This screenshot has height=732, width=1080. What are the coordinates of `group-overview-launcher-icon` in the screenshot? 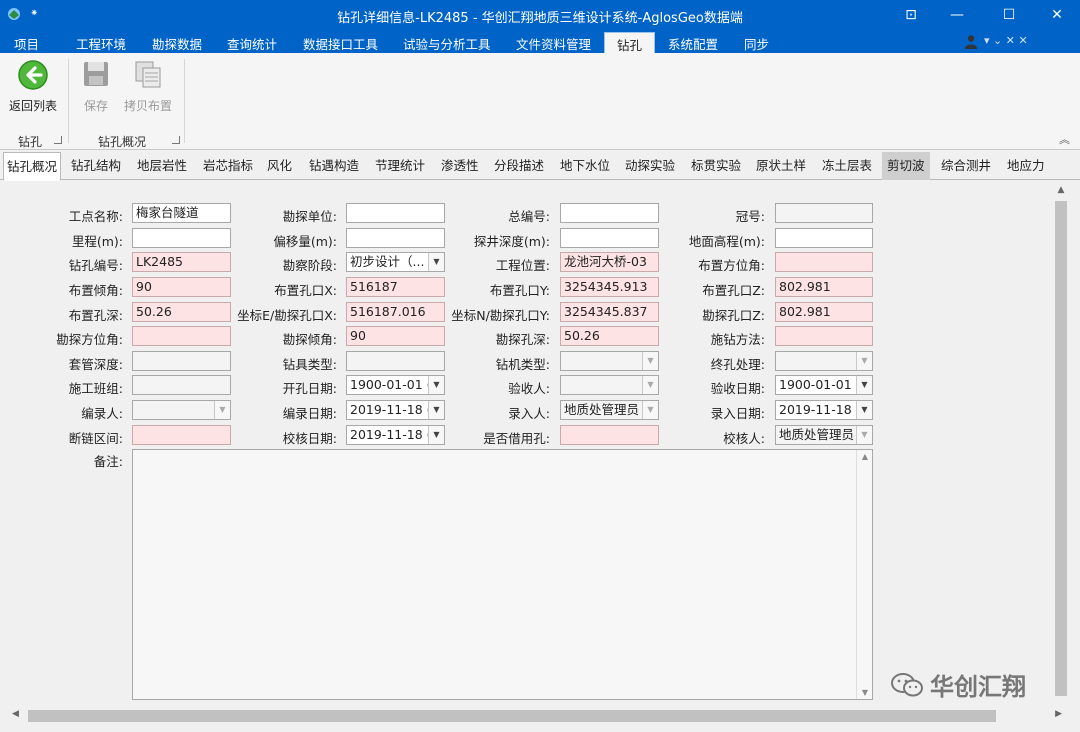 It's located at (176, 140).